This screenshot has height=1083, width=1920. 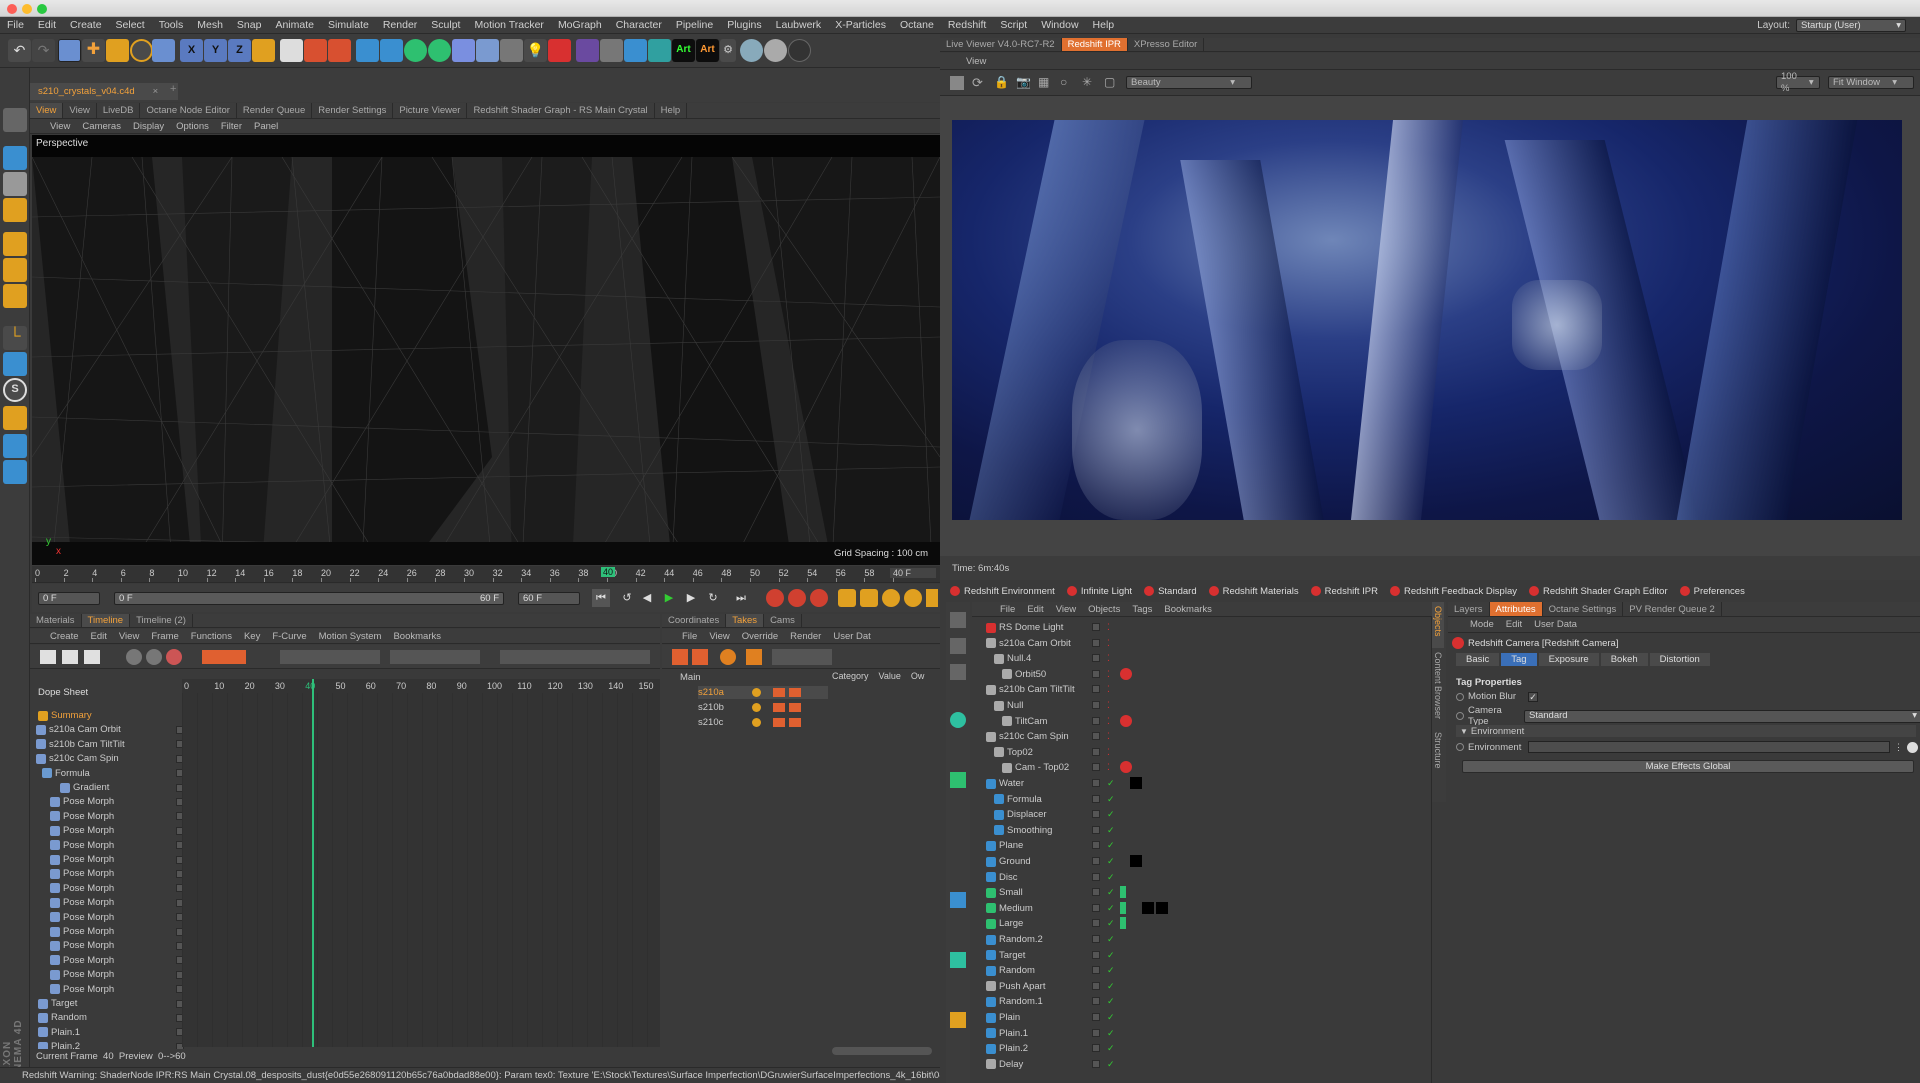 I want to click on object-row: Disc, so click(x=1043, y=877).